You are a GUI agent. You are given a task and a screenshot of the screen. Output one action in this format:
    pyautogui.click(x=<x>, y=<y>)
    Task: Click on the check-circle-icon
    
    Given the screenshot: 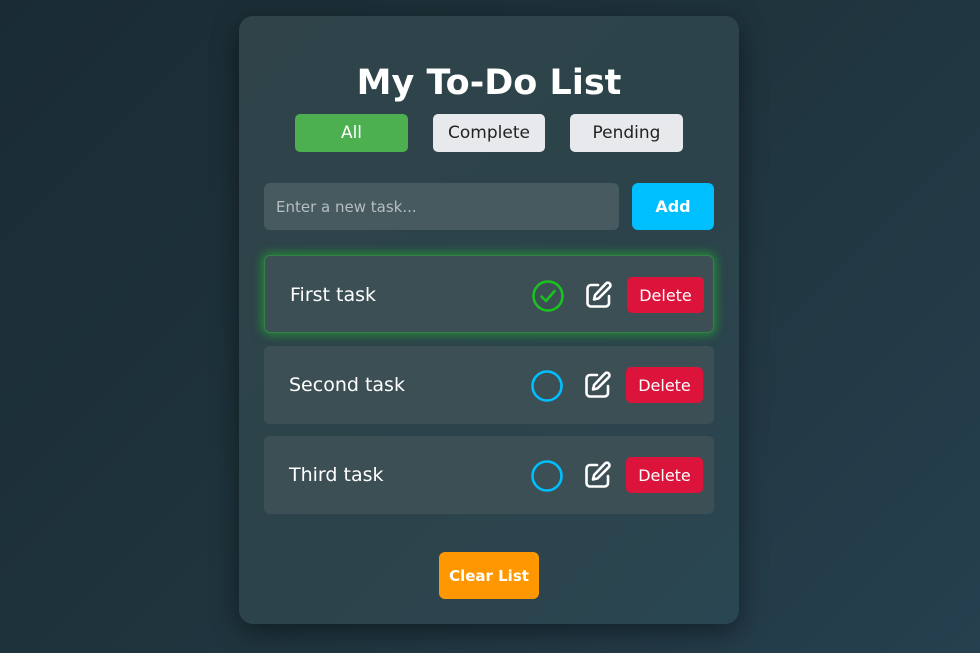 What is the action you would take?
    pyautogui.click(x=548, y=296)
    